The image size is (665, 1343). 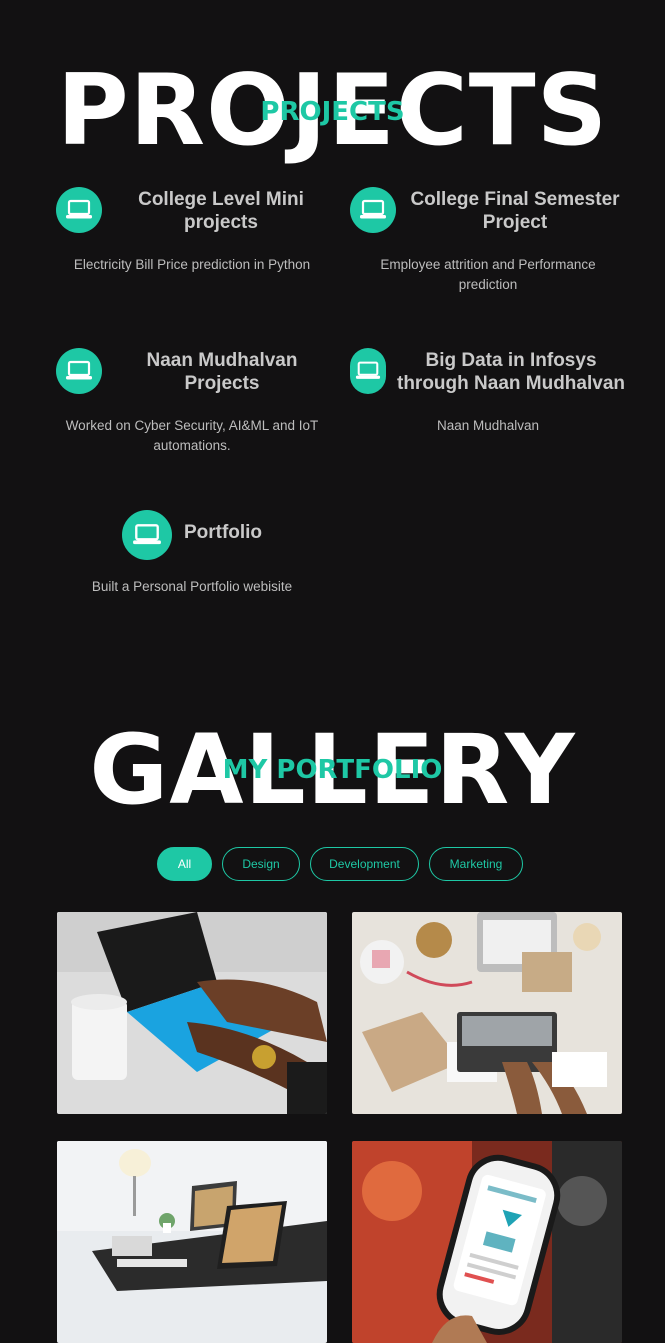 What do you see at coordinates (364, 864) in the screenshot?
I see `filter-development-button: Development` at bounding box center [364, 864].